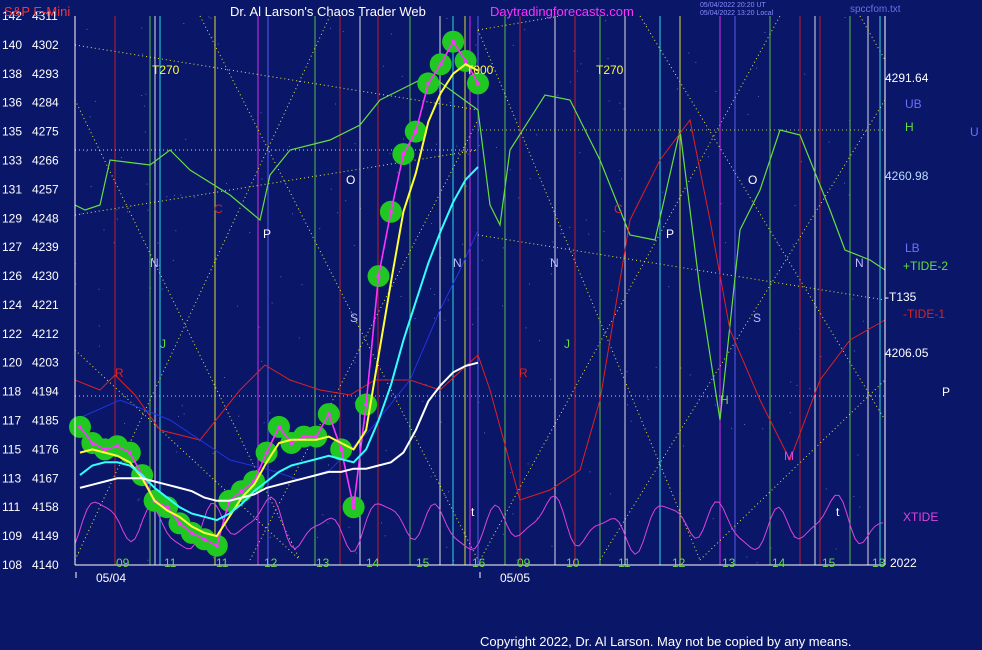  Describe the element at coordinates (12, 334) in the screenshot. I see `y-tick-label-left: 122` at that location.